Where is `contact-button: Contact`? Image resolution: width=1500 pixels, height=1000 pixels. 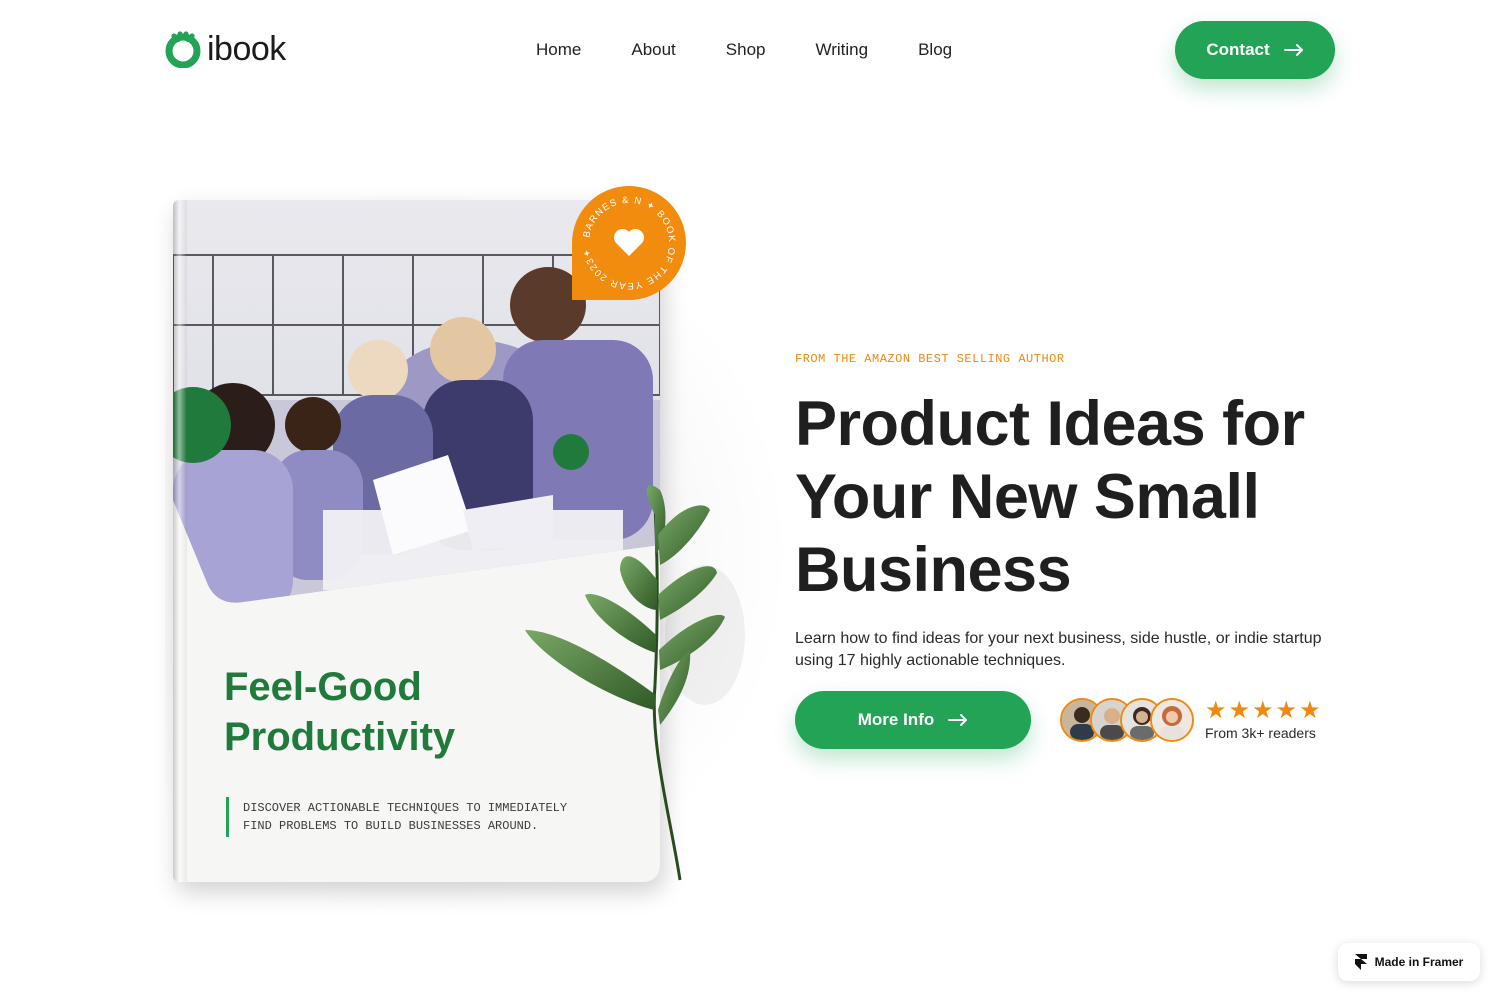 contact-button: Contact is located at coordinates (1255, 50).